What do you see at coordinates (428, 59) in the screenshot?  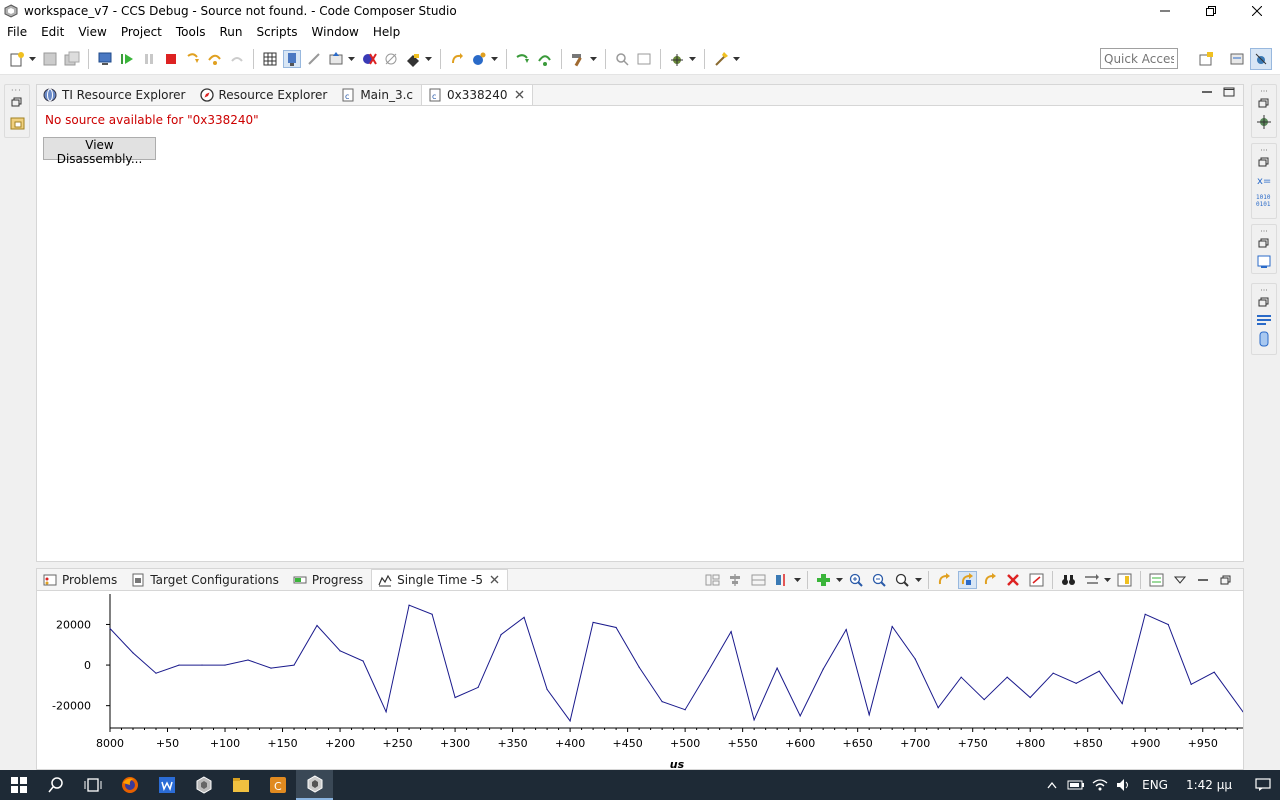 I see `clock-dropdown` at bounding box center [428, 59].